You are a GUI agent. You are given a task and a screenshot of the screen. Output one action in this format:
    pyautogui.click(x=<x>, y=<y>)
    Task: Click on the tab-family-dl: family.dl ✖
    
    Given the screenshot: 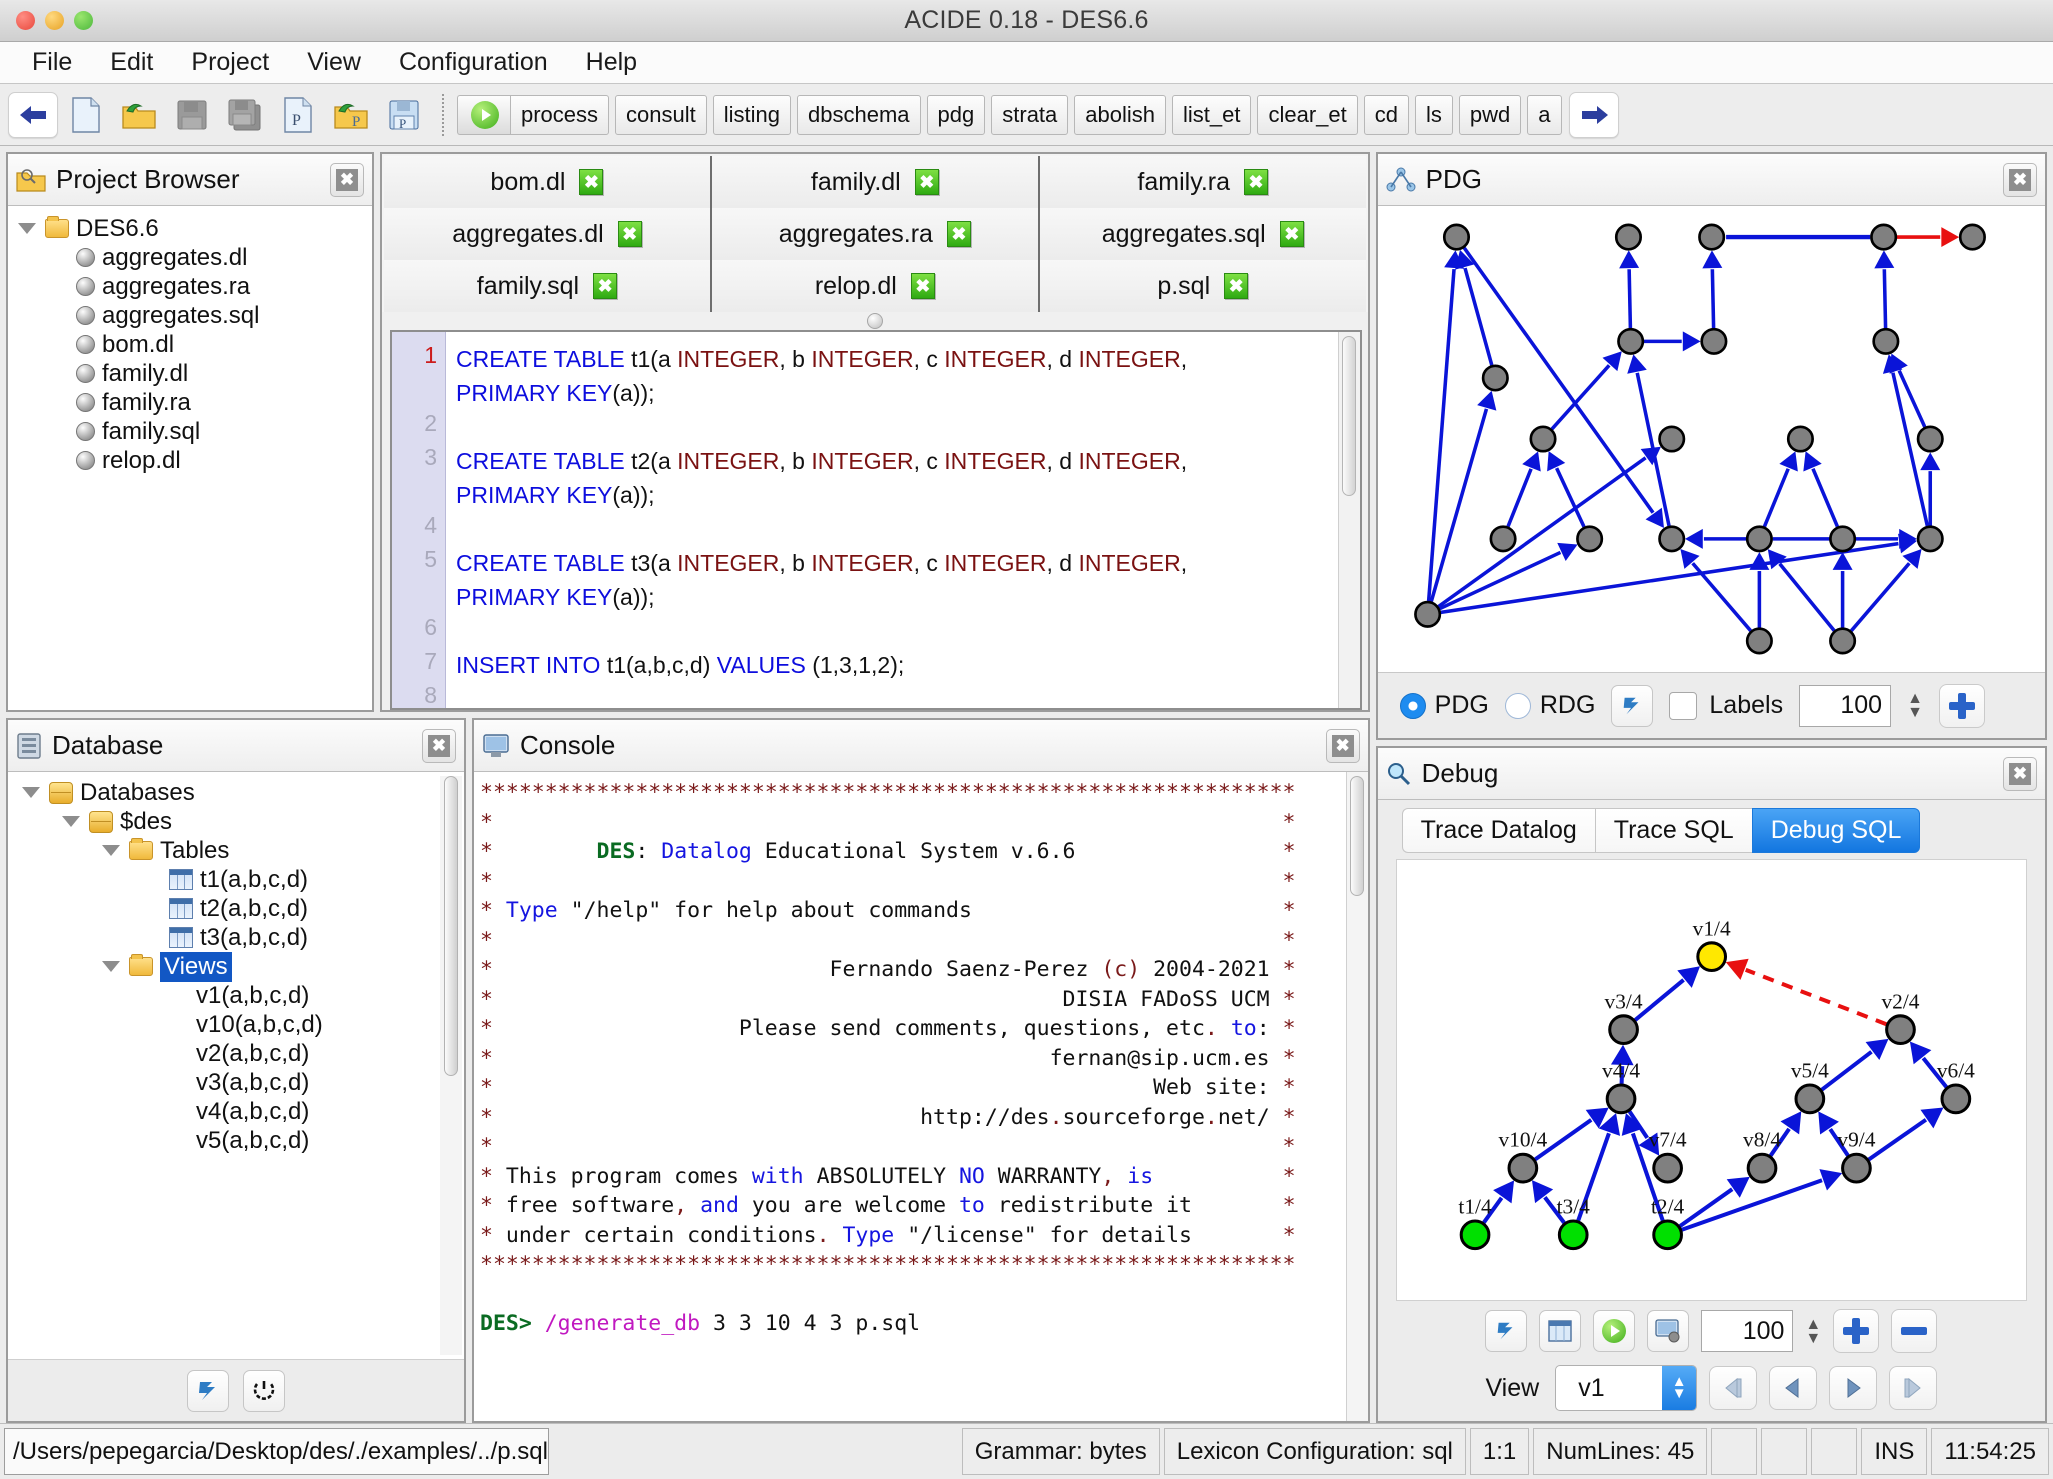 What is the action you would take?
    pyautogui.click(x=875, y=182)
    